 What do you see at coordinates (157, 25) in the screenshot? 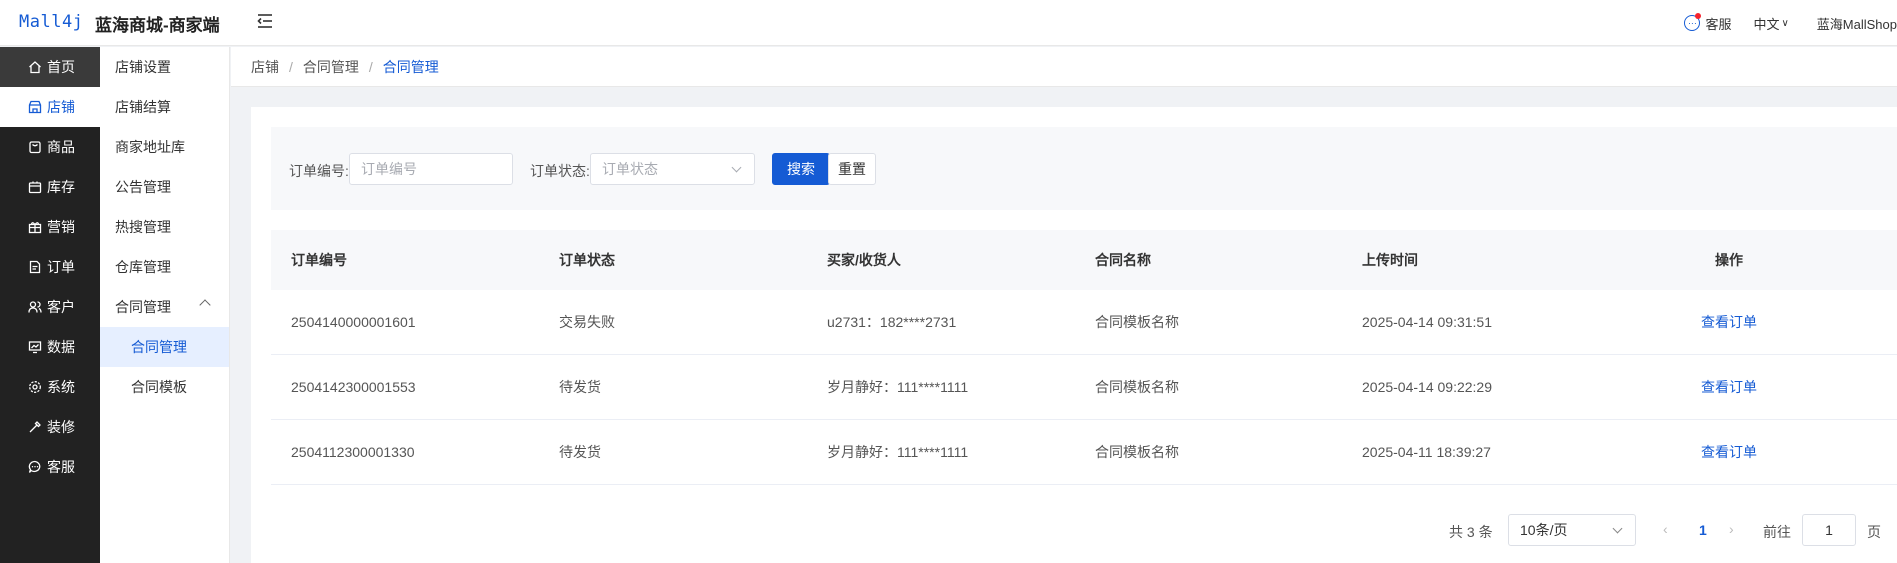
I see `app-name: 蓝海商城-商家端` at bounding box center [157, 25].